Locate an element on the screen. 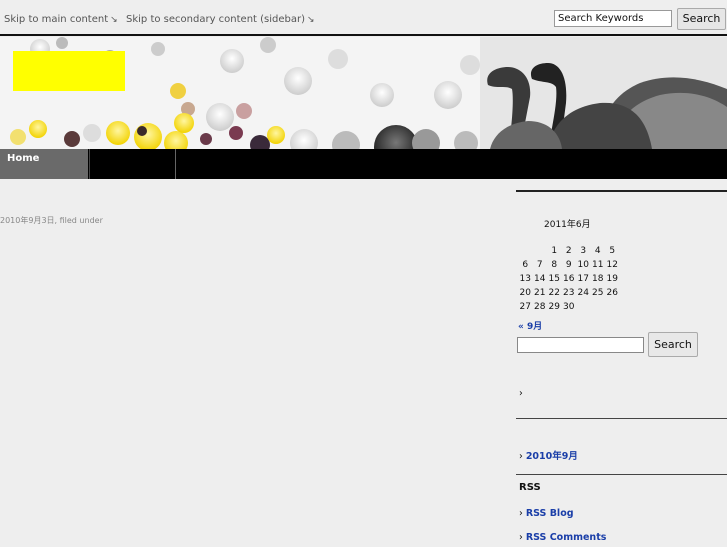 The width and height of the screenshot is (727, 547). calendar-day: 24 is located at coordinates (583, 293).